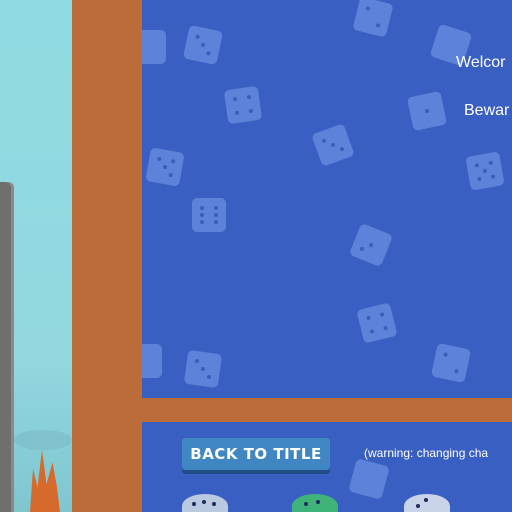 The image size is (512, 512). What do you see at coordinates (487, 110) in the screenshot?
I see `beware-message: Bewar` at bounding box center [487, 110].